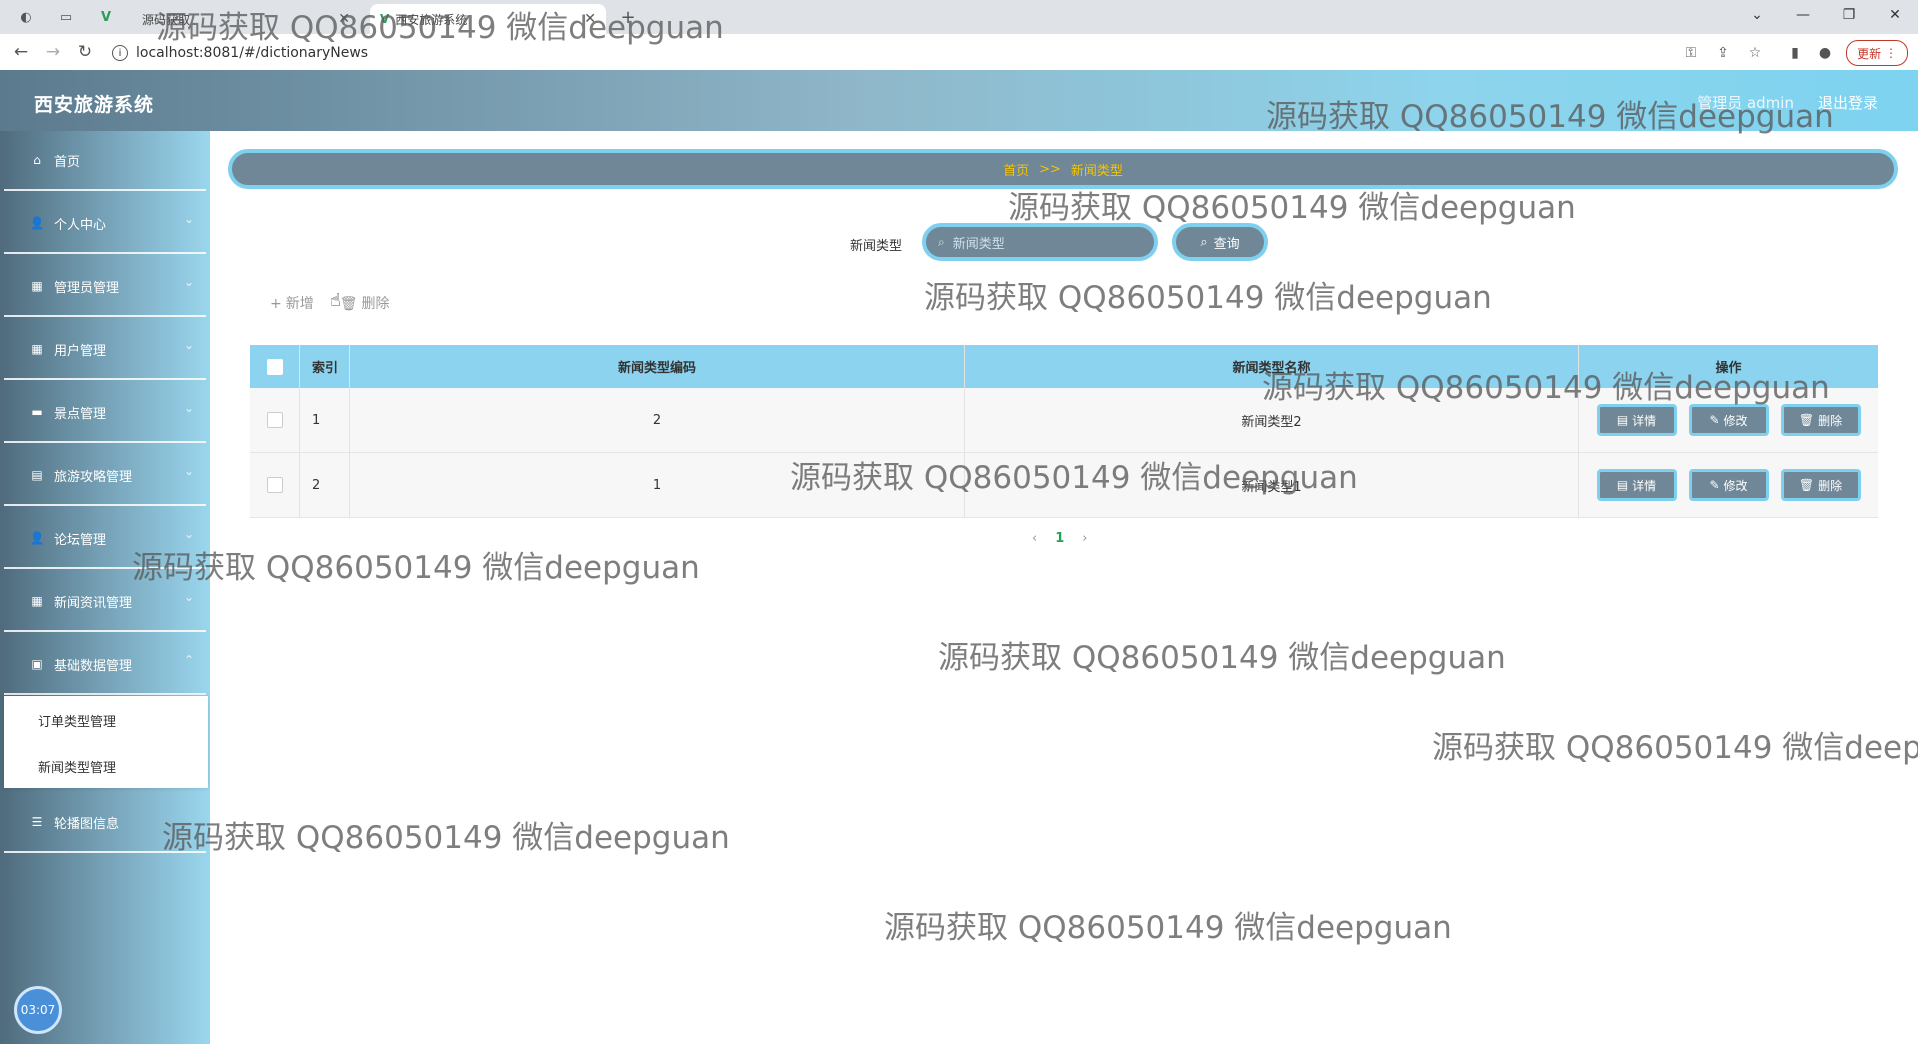 This screenshot has height=1044, width=1918. I want to click on search-placeholder: 新闻类型, so click(978, 244).